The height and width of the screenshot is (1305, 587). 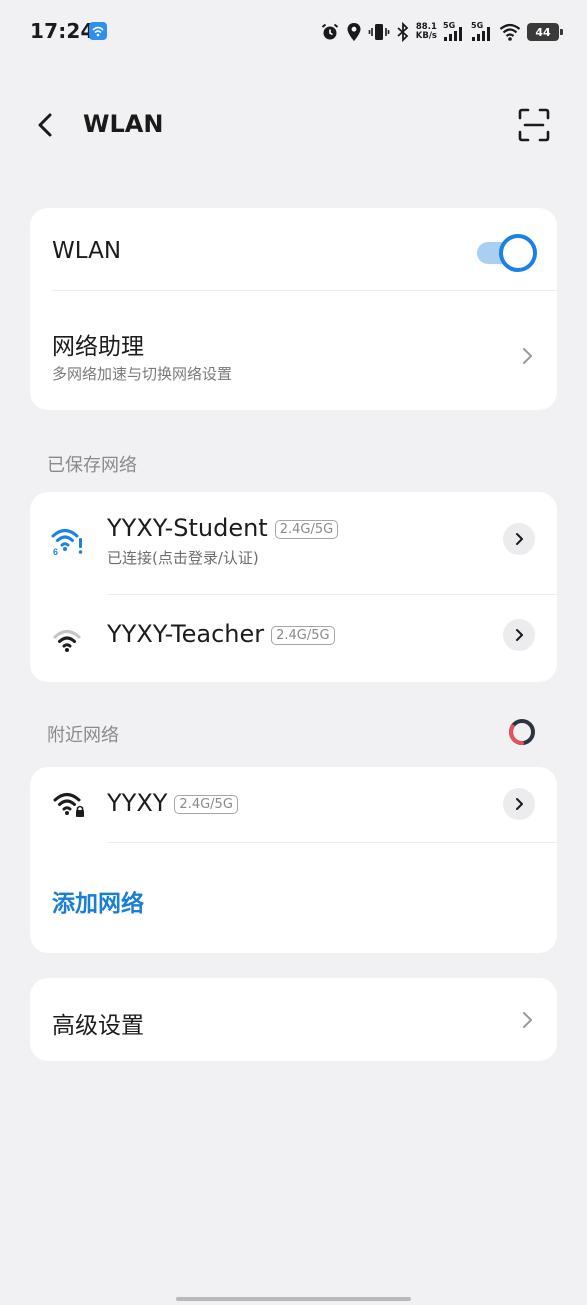 I want to click on wifi-icon, so click(x=67, y=641).